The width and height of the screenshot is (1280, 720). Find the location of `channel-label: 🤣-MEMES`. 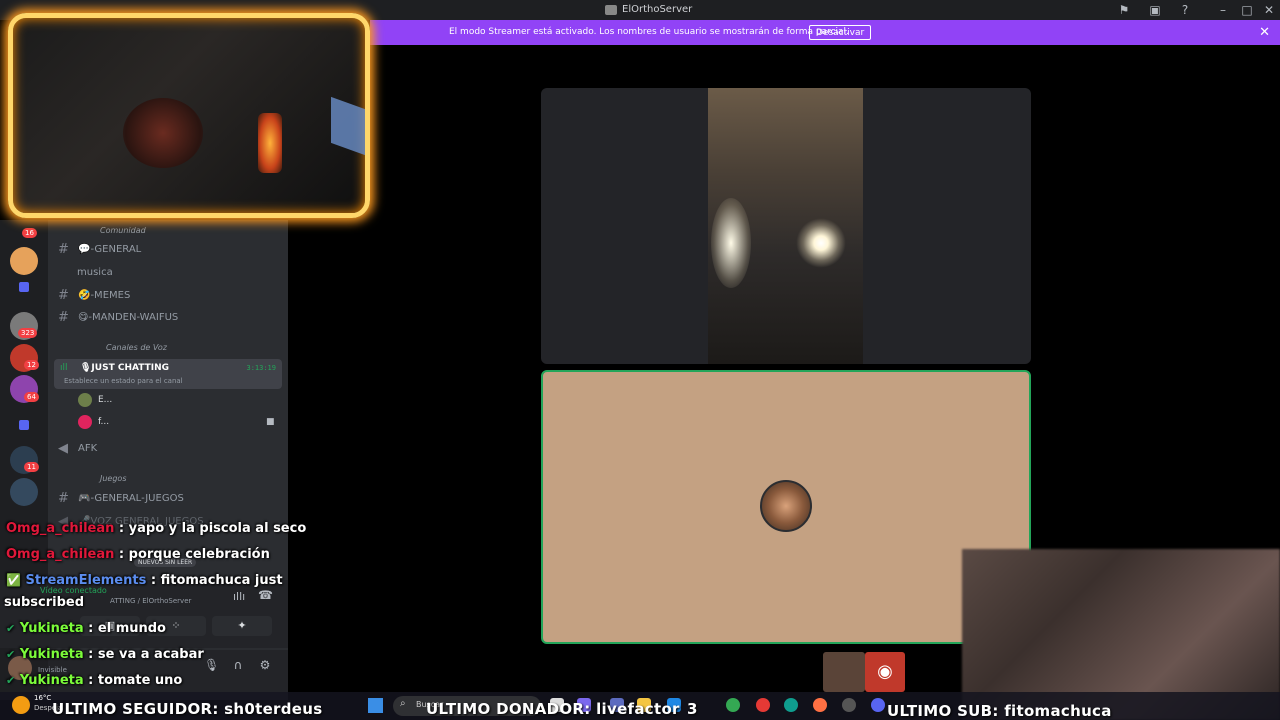

channel-label: 🤣-MEMES is located at coordinates (104, 295).